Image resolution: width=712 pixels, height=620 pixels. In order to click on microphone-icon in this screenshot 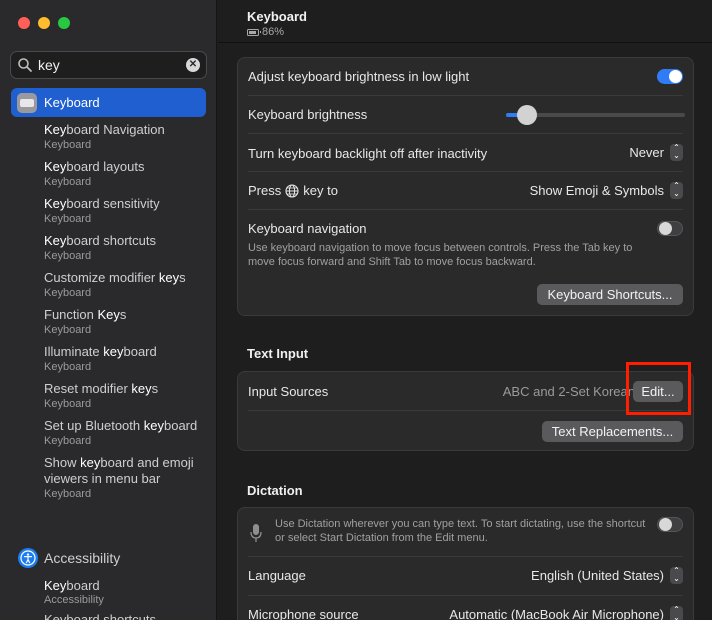, I will do `click(256, 533)`.